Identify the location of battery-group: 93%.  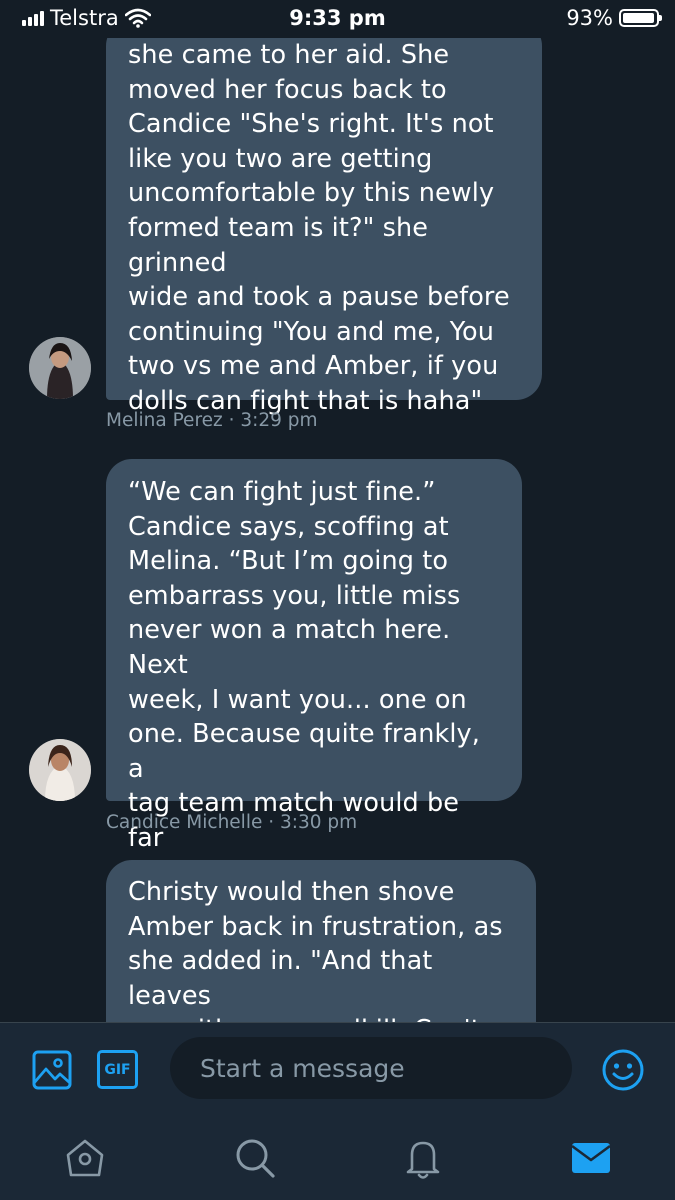
(614, 18).